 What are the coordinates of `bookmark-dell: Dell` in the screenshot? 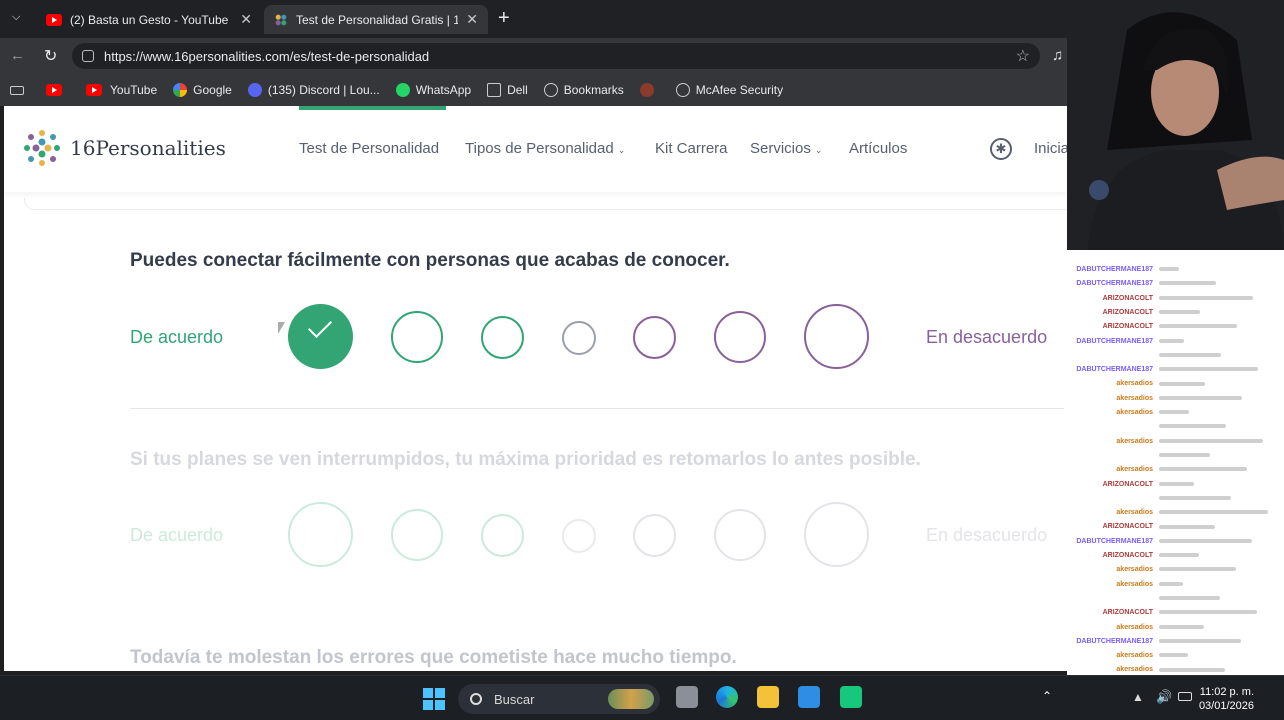 It's located at (507, 90).